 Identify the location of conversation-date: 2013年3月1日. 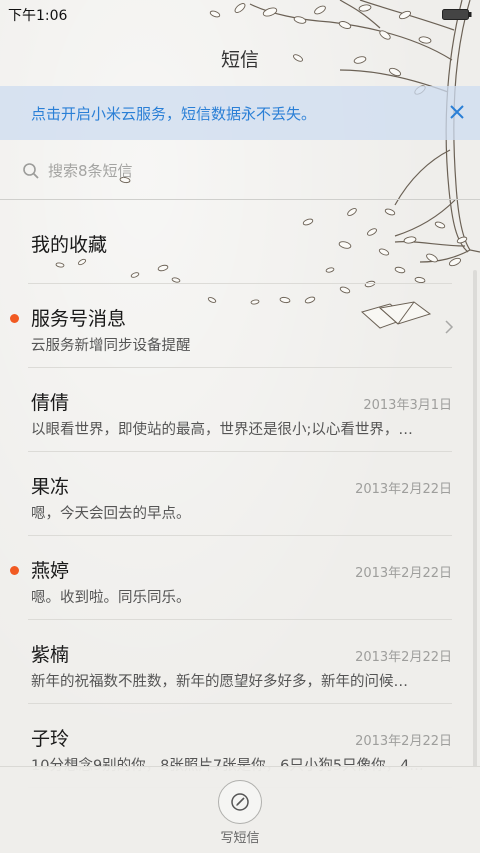
(407, 405).